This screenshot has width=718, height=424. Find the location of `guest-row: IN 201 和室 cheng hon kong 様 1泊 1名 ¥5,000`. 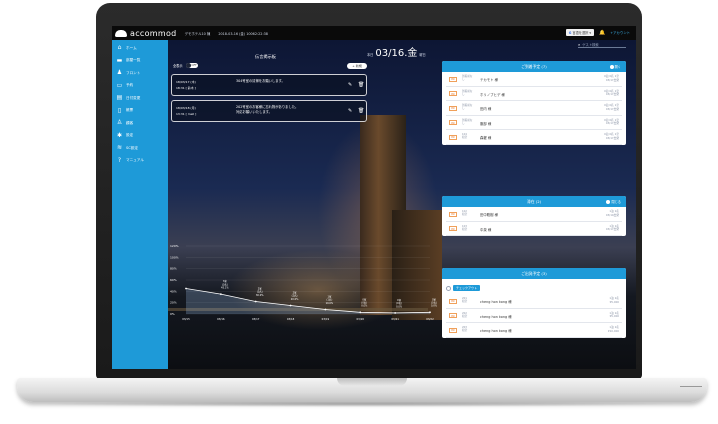

guest-row: IN 201 和室 cheng hon kong 様 1泊 1名 ¥5,000 is located at coordinates (534, 301).